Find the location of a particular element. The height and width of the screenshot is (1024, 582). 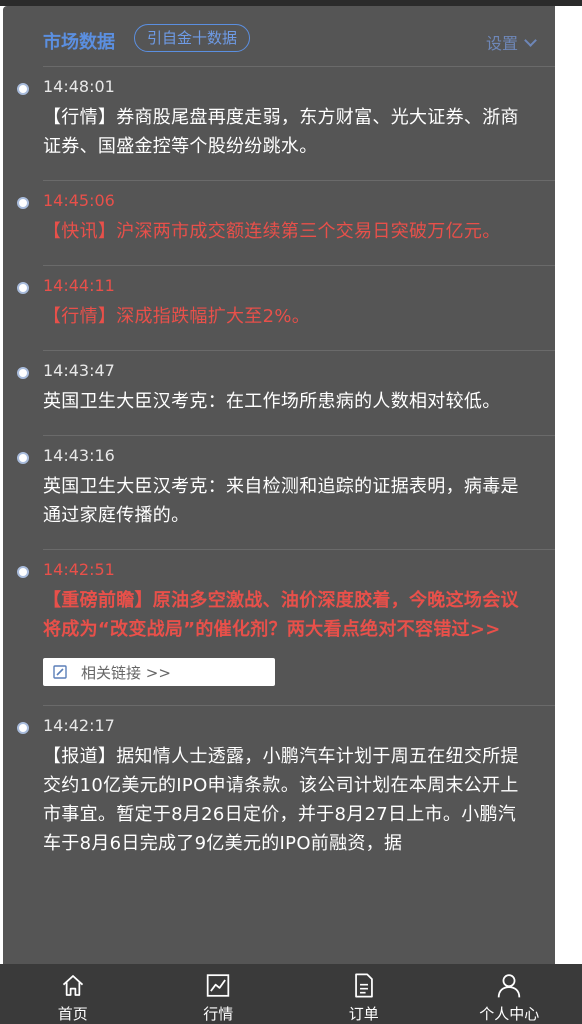

nav-label: 个人中心 is located at coordinates (509, 1014).